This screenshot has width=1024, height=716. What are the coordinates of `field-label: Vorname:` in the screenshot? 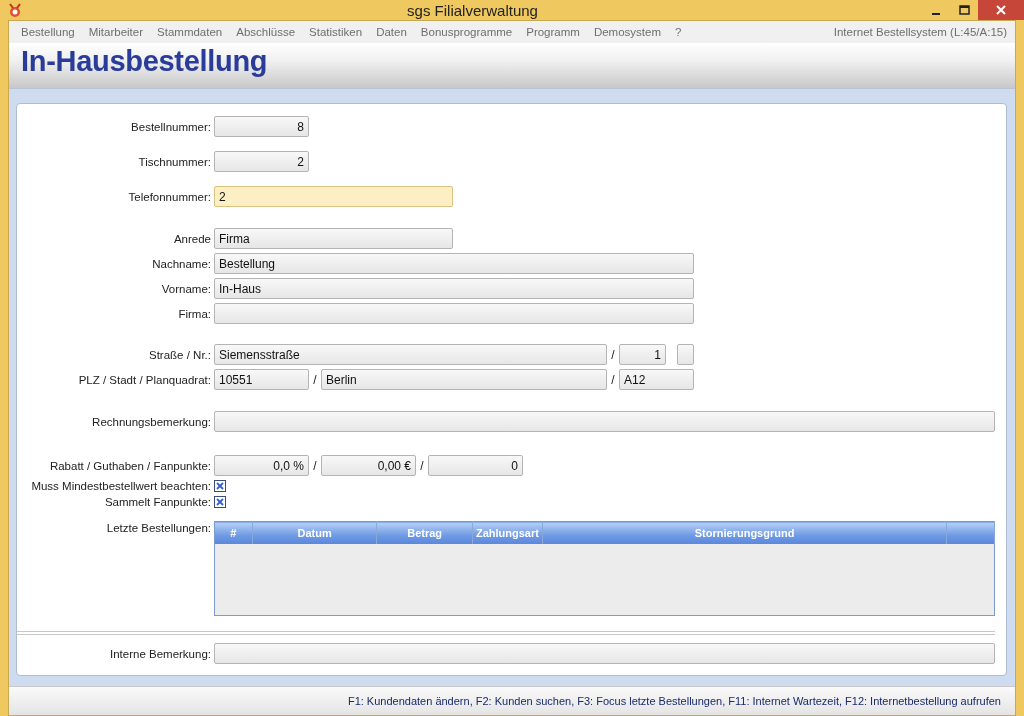 It's located at (185, 288).